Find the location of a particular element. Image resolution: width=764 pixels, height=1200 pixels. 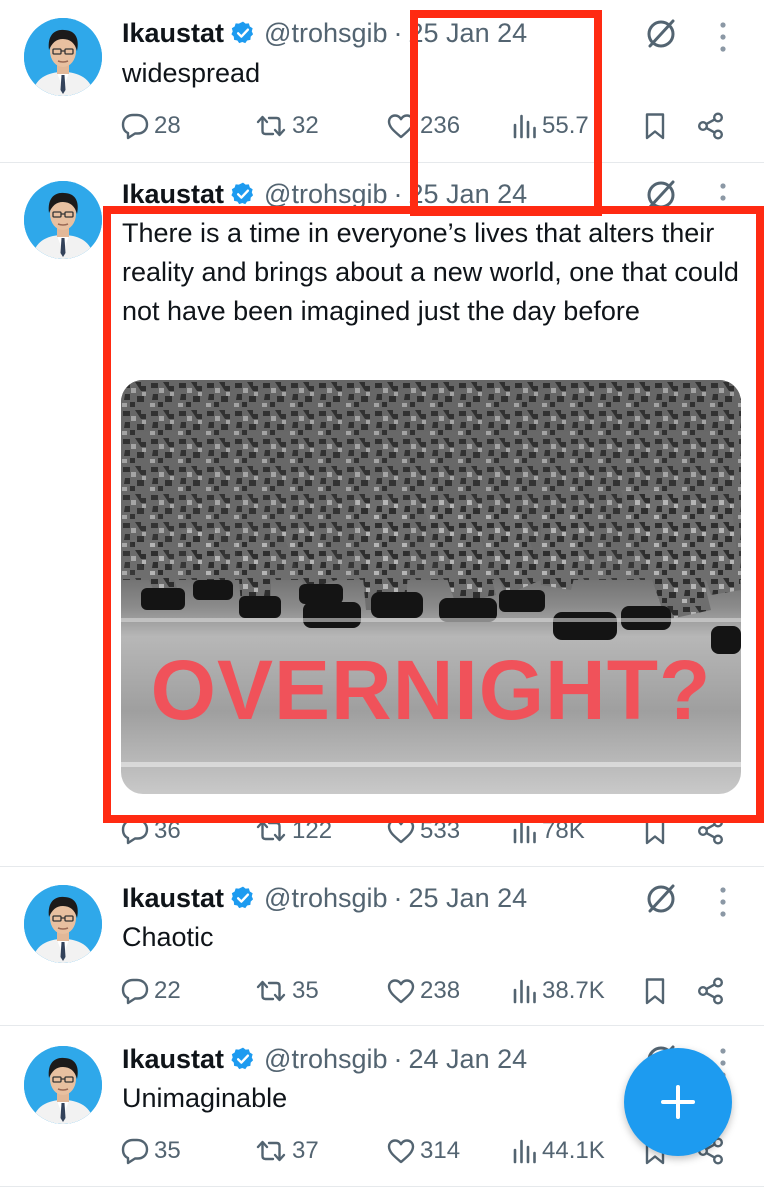

repost-button: 32 is located at coordinates (286, 126).